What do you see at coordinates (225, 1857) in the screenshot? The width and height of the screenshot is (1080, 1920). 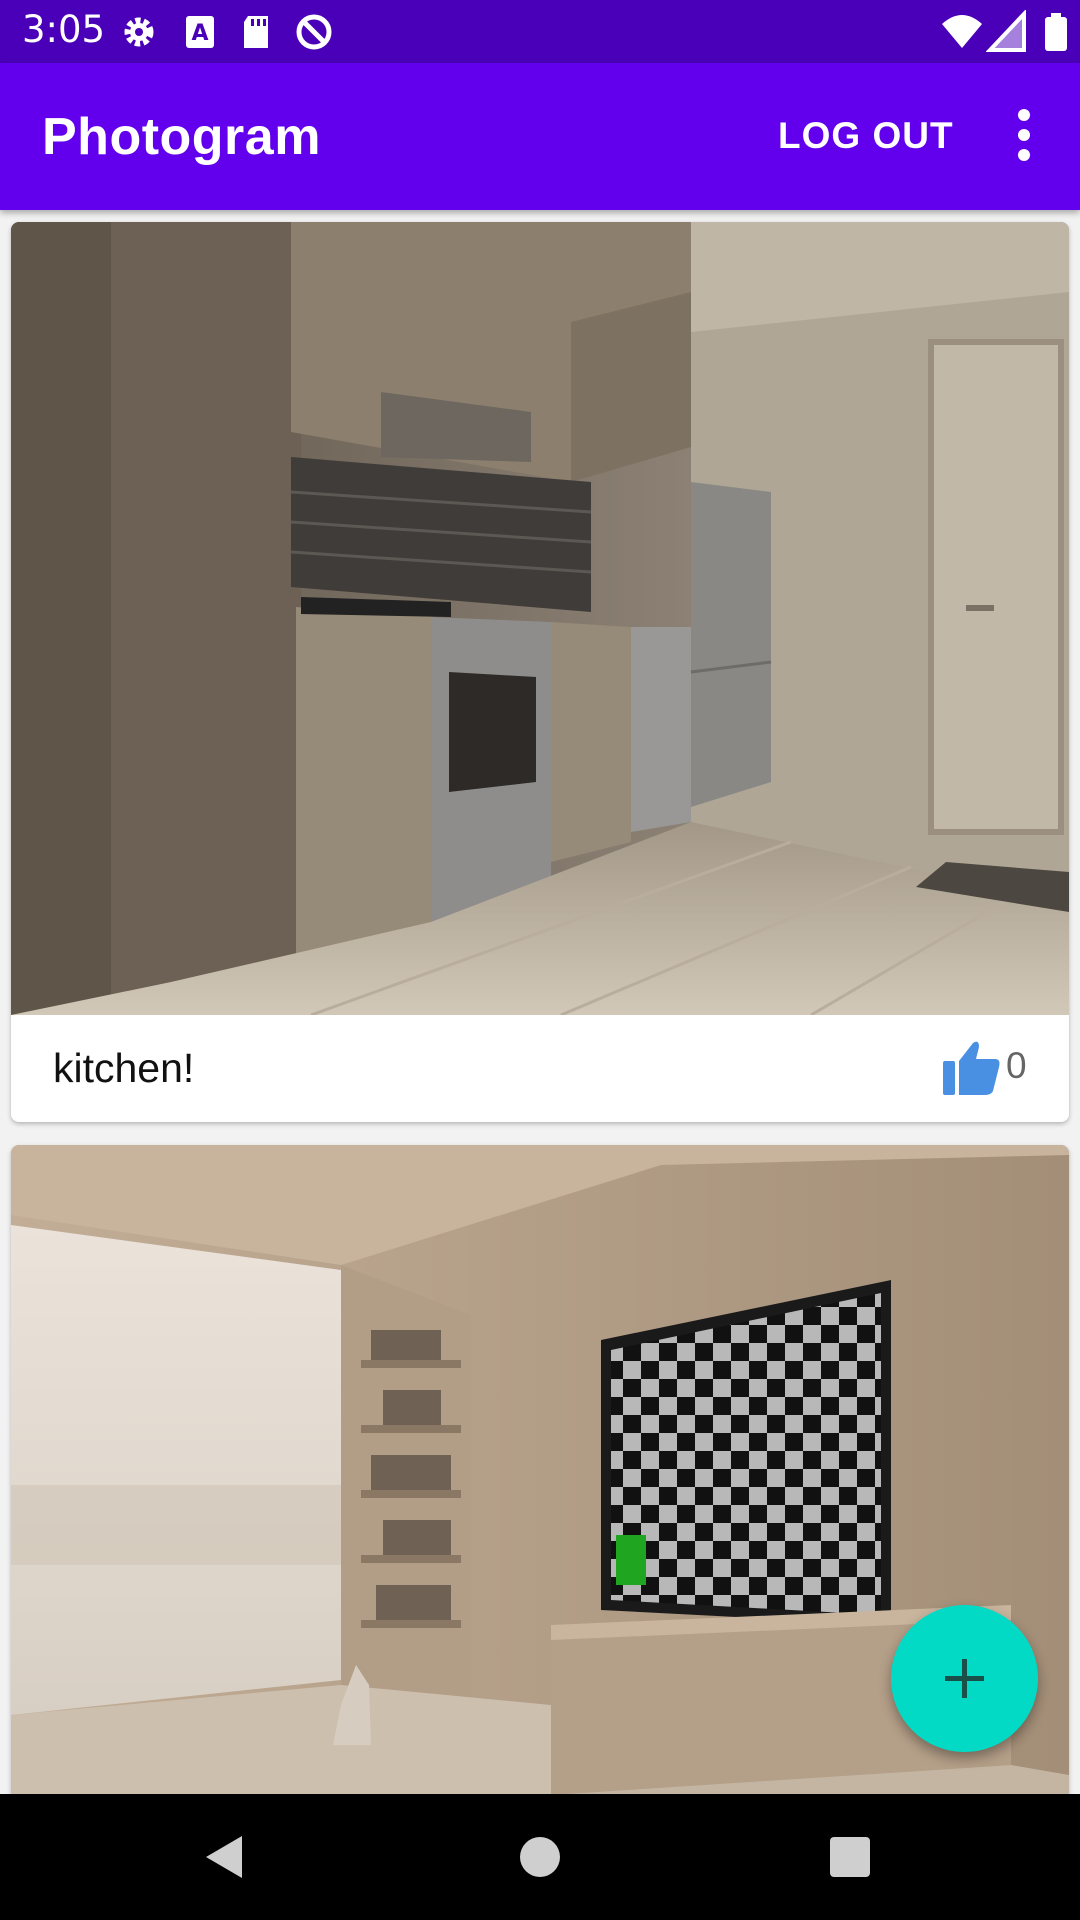 I see `back-icon` at bounding box center [225, 1857].